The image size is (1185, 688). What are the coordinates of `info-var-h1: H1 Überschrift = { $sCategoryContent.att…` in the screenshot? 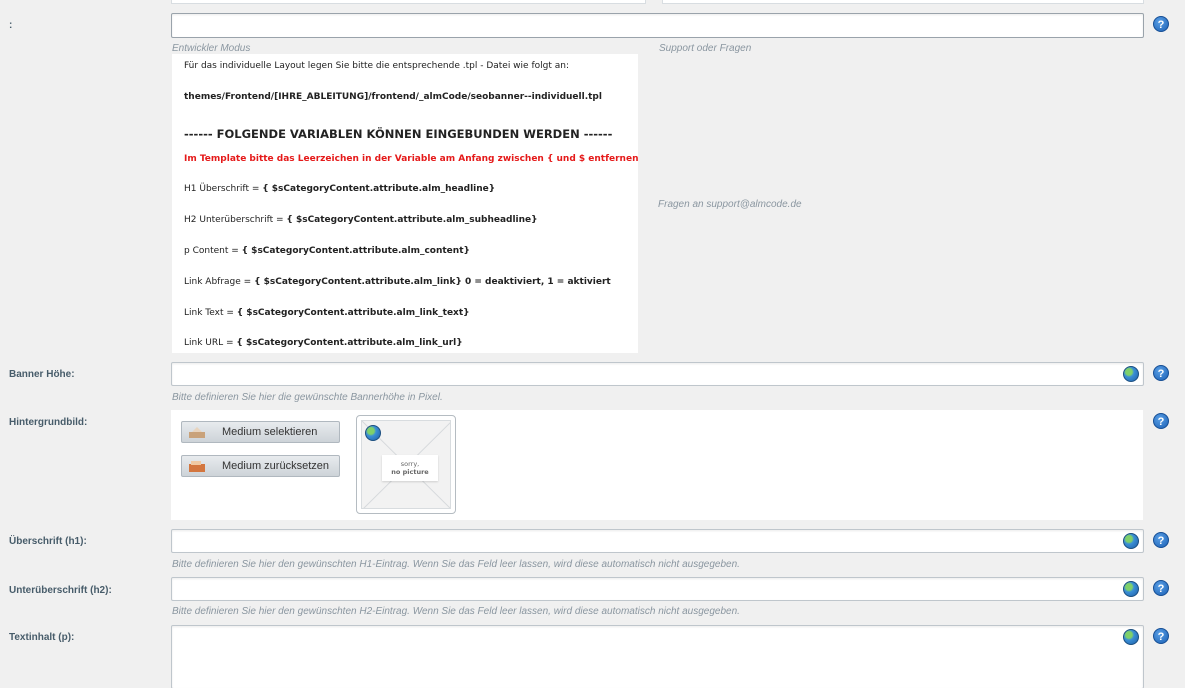 It's located at (340, 189).